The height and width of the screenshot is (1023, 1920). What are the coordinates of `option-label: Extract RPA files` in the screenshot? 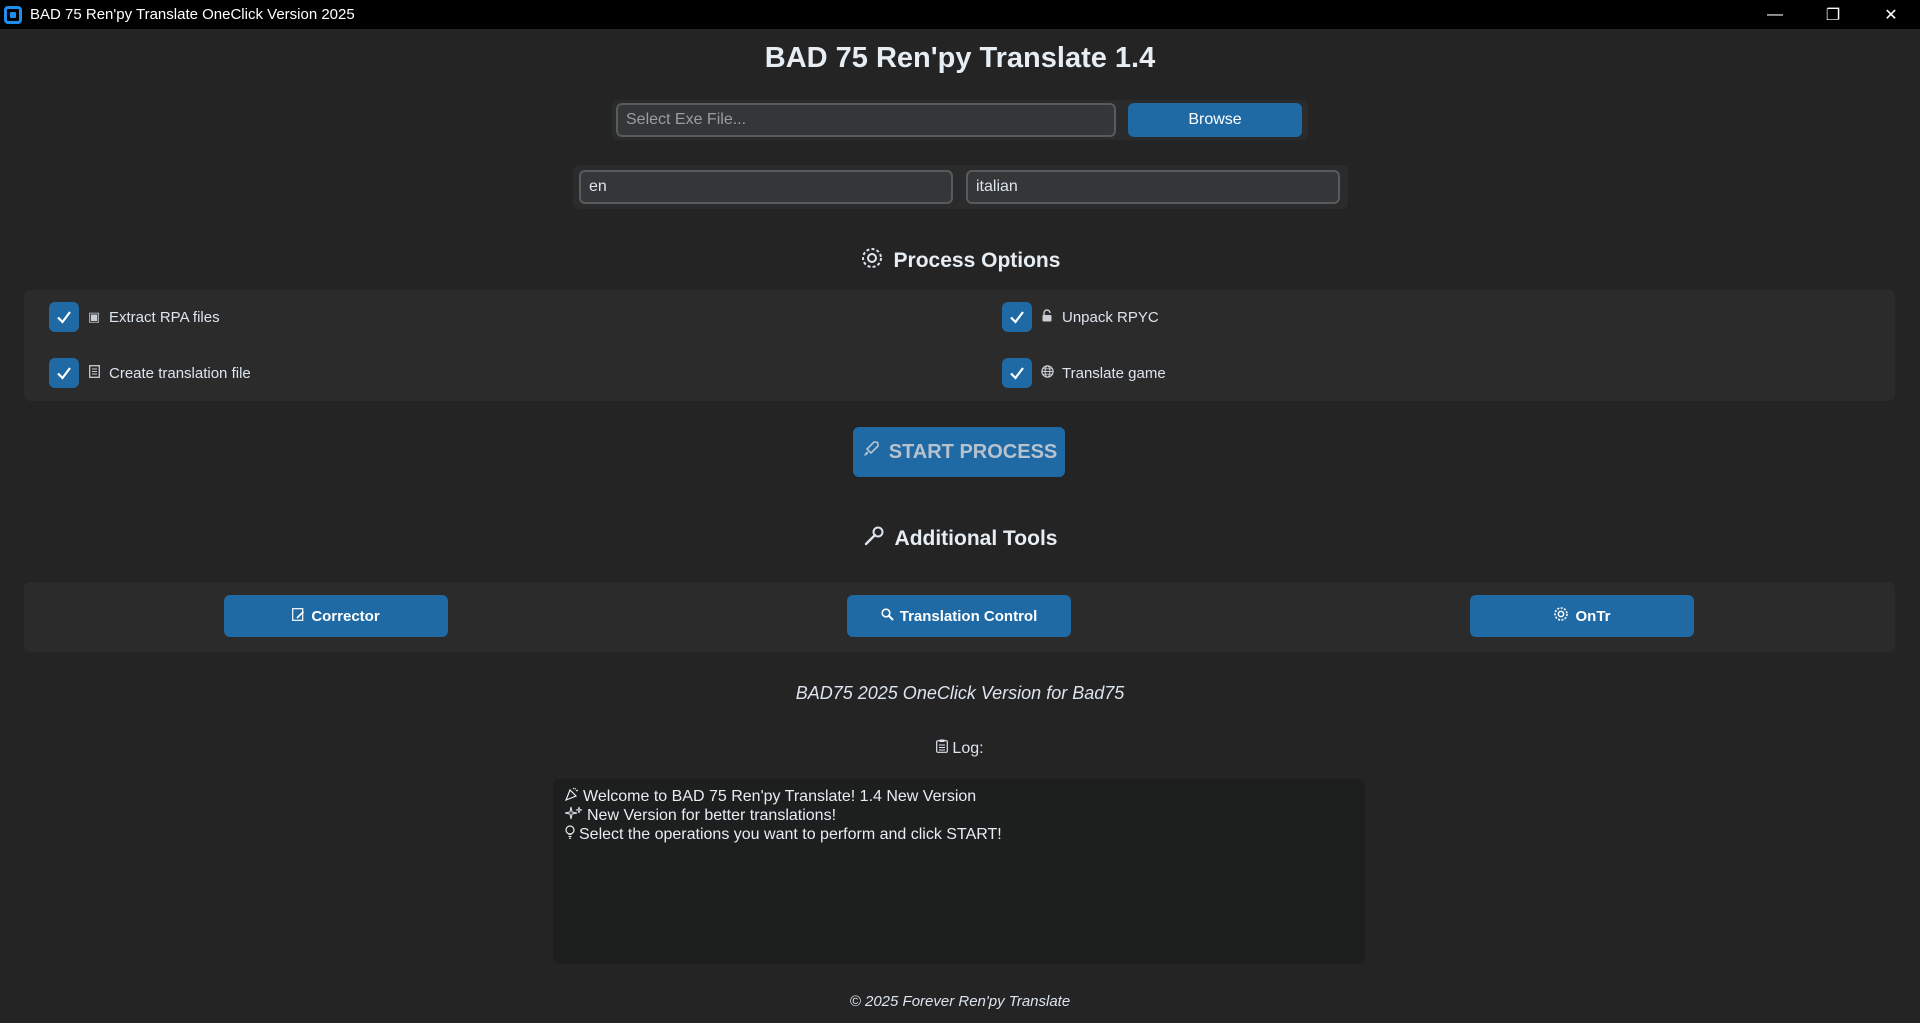 It's located at (164, 317).